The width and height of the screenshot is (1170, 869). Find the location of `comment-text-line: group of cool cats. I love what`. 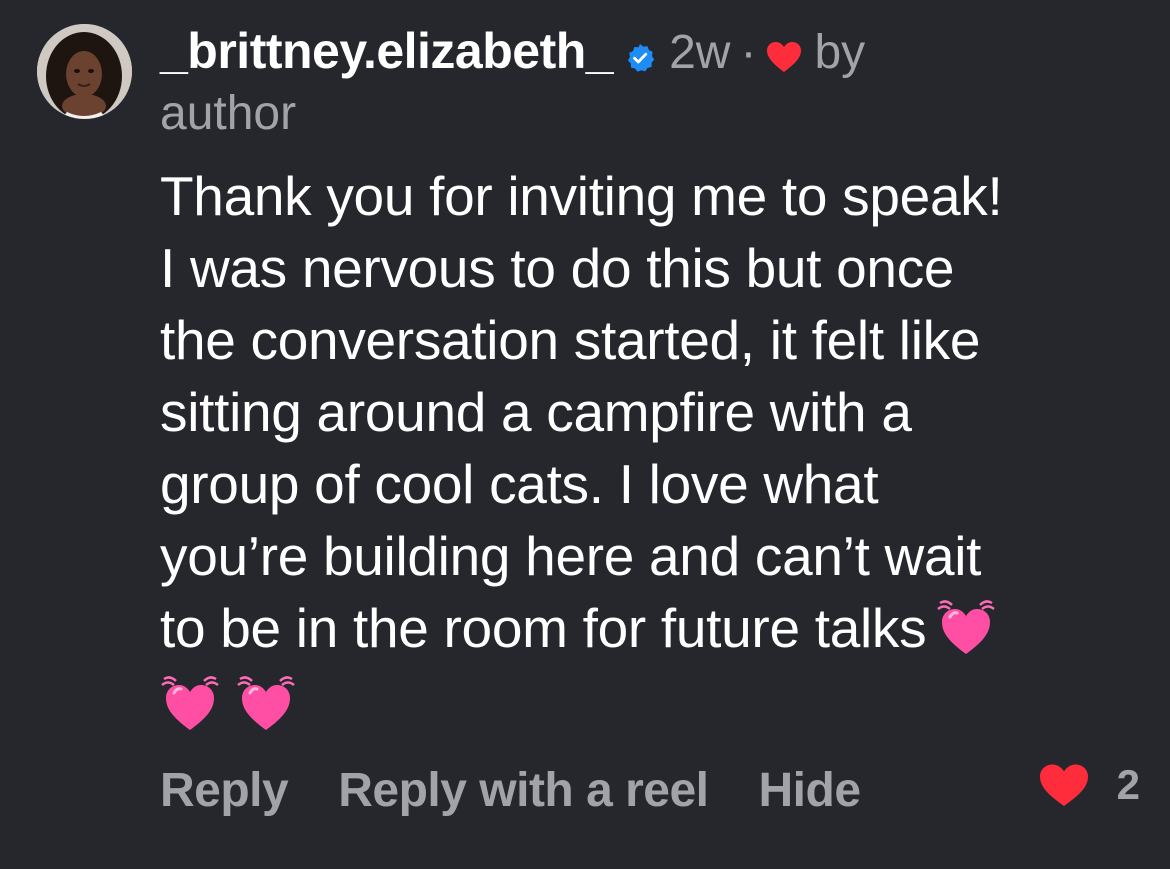

comment-text-line: group of cool cats. I love what is located at coordinates (519, 484).